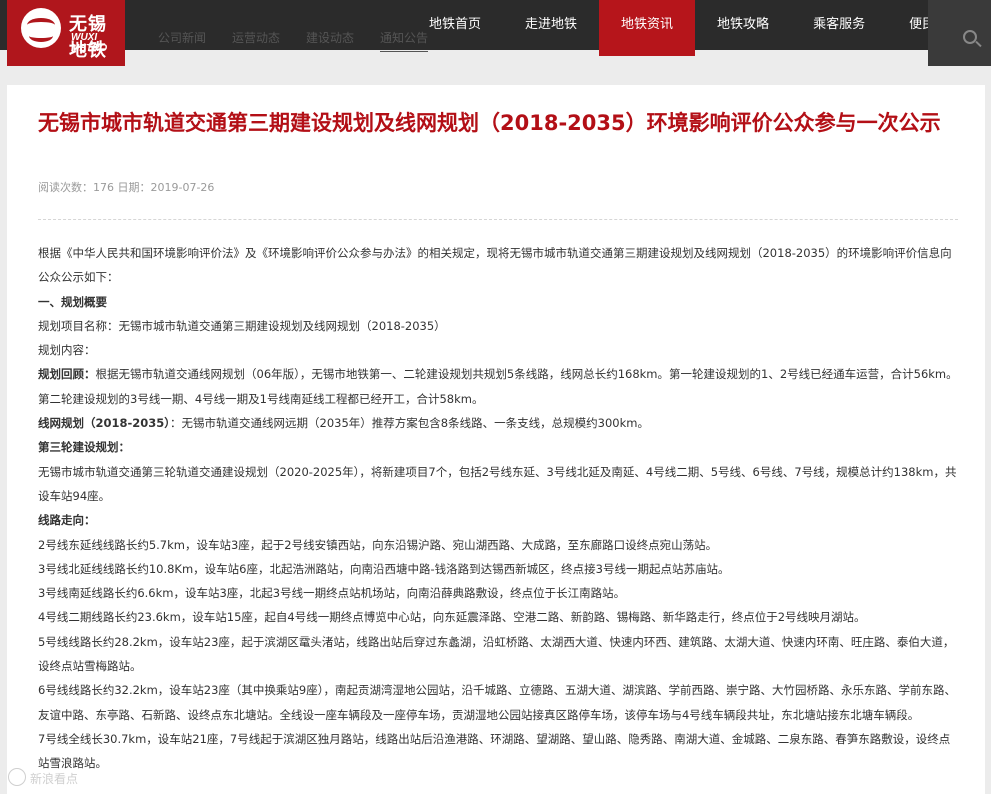 This screenshot has height=794, width=991. I want to click on main-nav: 地铁首页 走进地铁 地铁资讯 地铁攻略 乘客服务 便民服务, so click(695, 28).